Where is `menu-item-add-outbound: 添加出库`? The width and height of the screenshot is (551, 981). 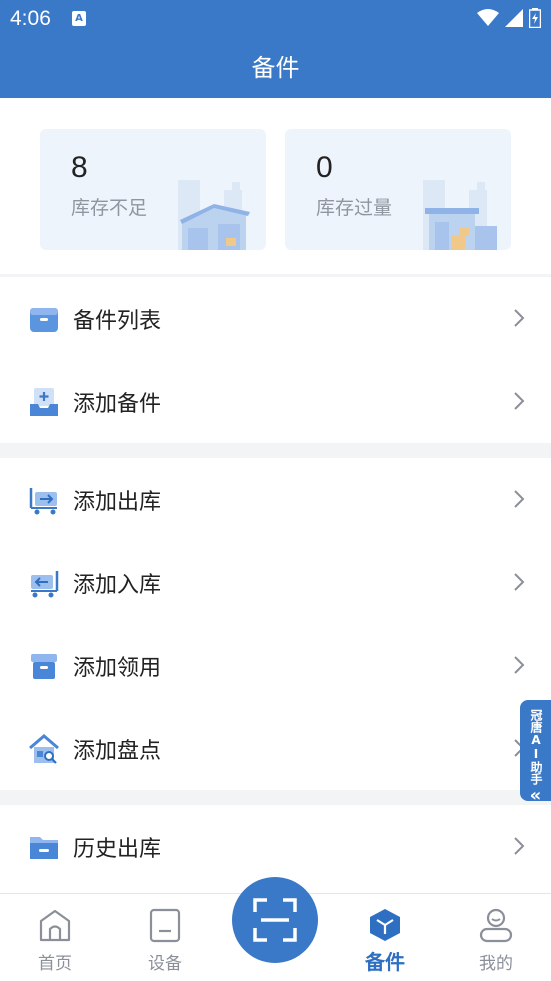
menu-item-add-outbound: 添加出库 is located at coordinates (275, 499).